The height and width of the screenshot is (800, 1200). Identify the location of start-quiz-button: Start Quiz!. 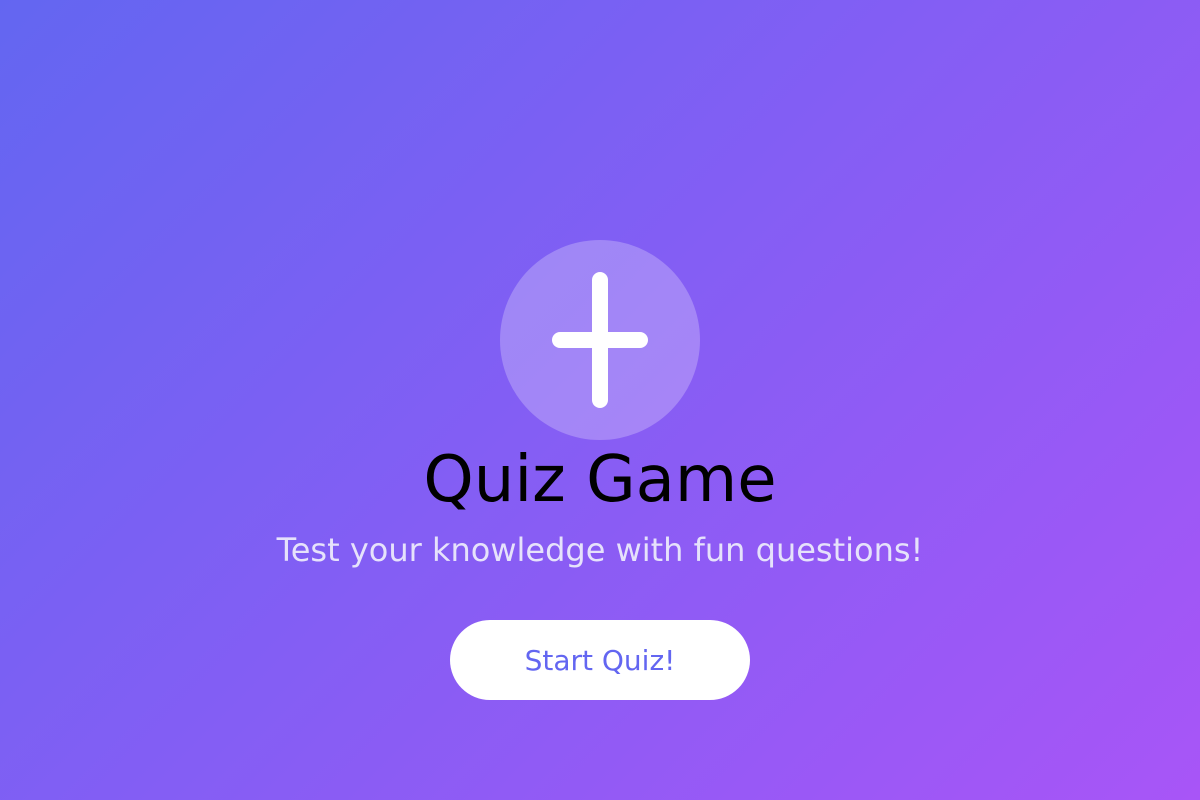
(600, 660).